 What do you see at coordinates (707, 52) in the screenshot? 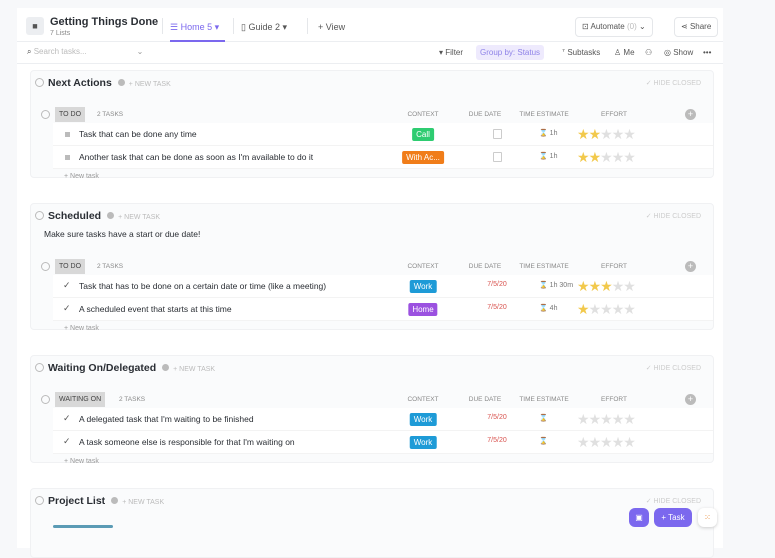
I see `more-button: •••` at bounding box center [707, 52].